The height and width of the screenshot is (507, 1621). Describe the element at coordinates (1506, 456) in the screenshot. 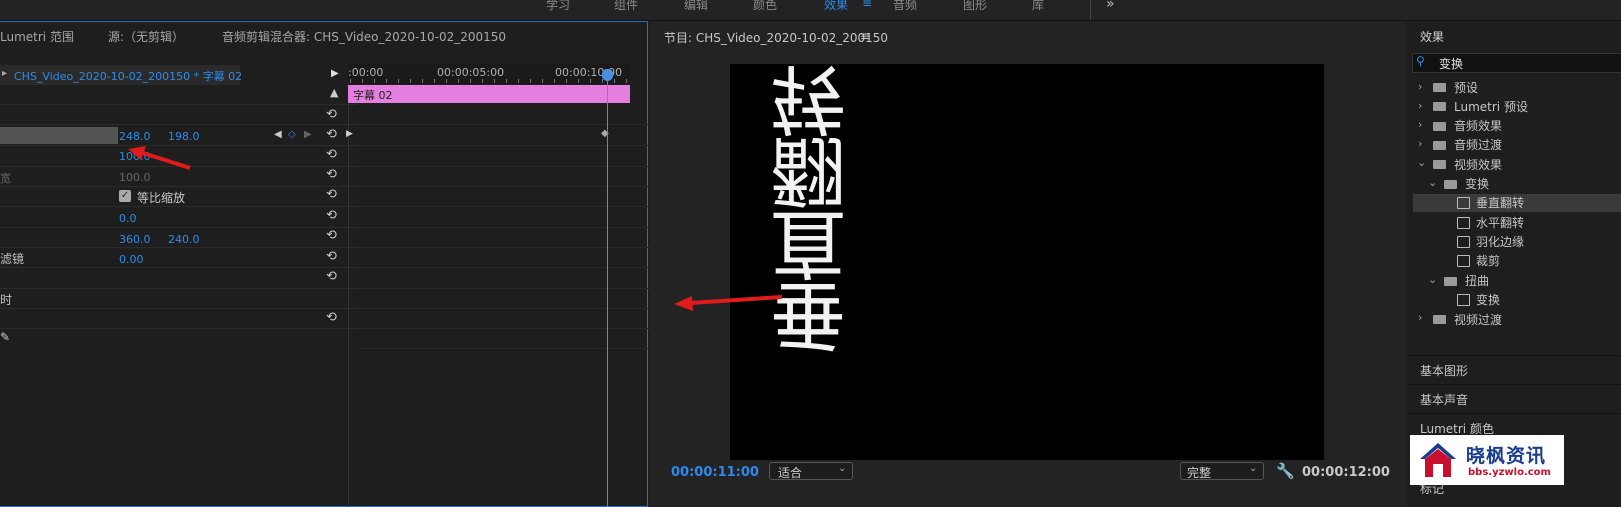

I see `watermark-name: 晓枫资讯` at that location.